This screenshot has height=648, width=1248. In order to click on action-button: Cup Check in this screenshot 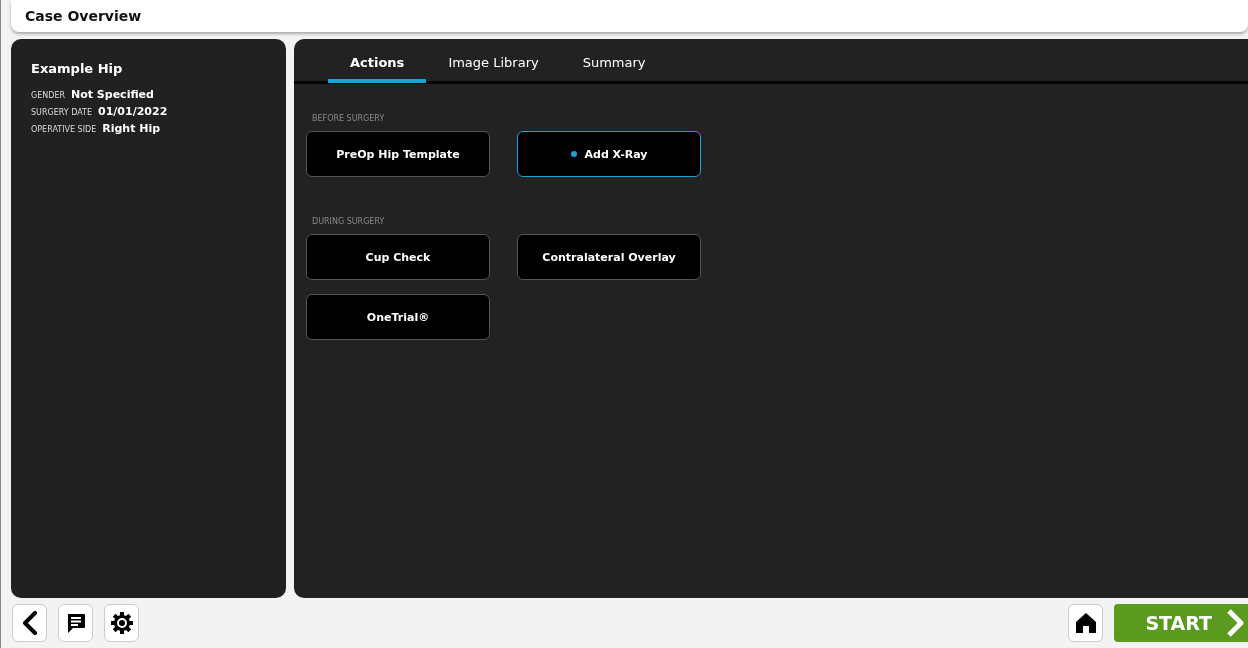, I will do `click(398, 257)`.